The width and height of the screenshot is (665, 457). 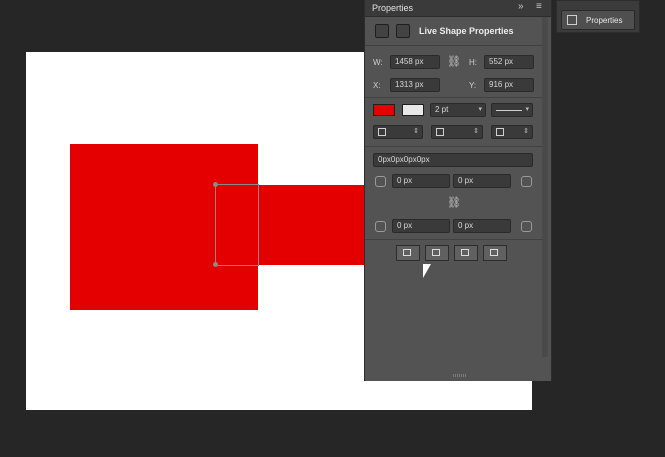 I want to click on top-right-radius-field: 0 px, so click(x=482, y=181).